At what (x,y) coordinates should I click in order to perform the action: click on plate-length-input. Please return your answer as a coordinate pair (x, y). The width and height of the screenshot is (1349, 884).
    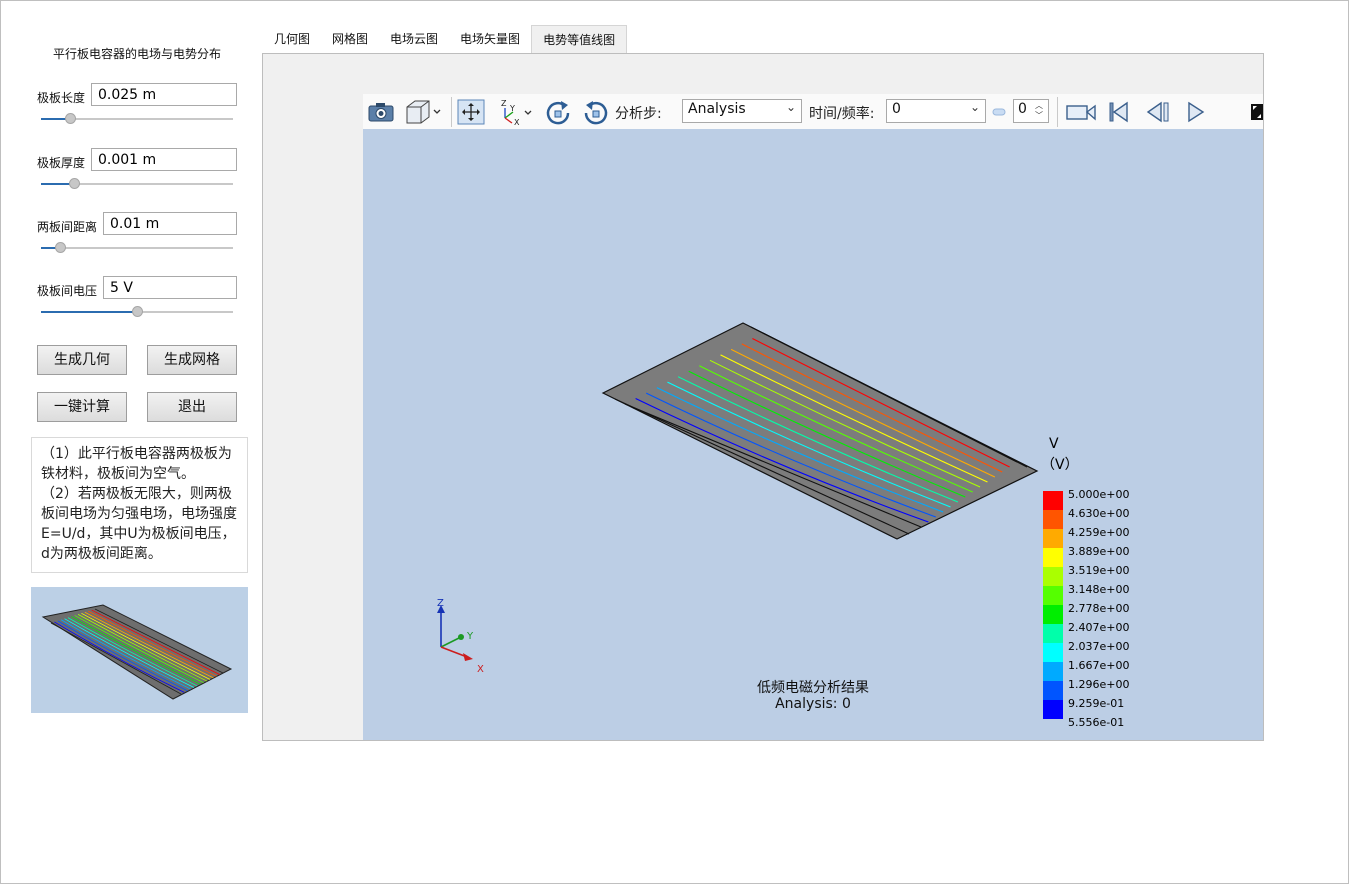
    Looking at the image, I should click on (164, 94).